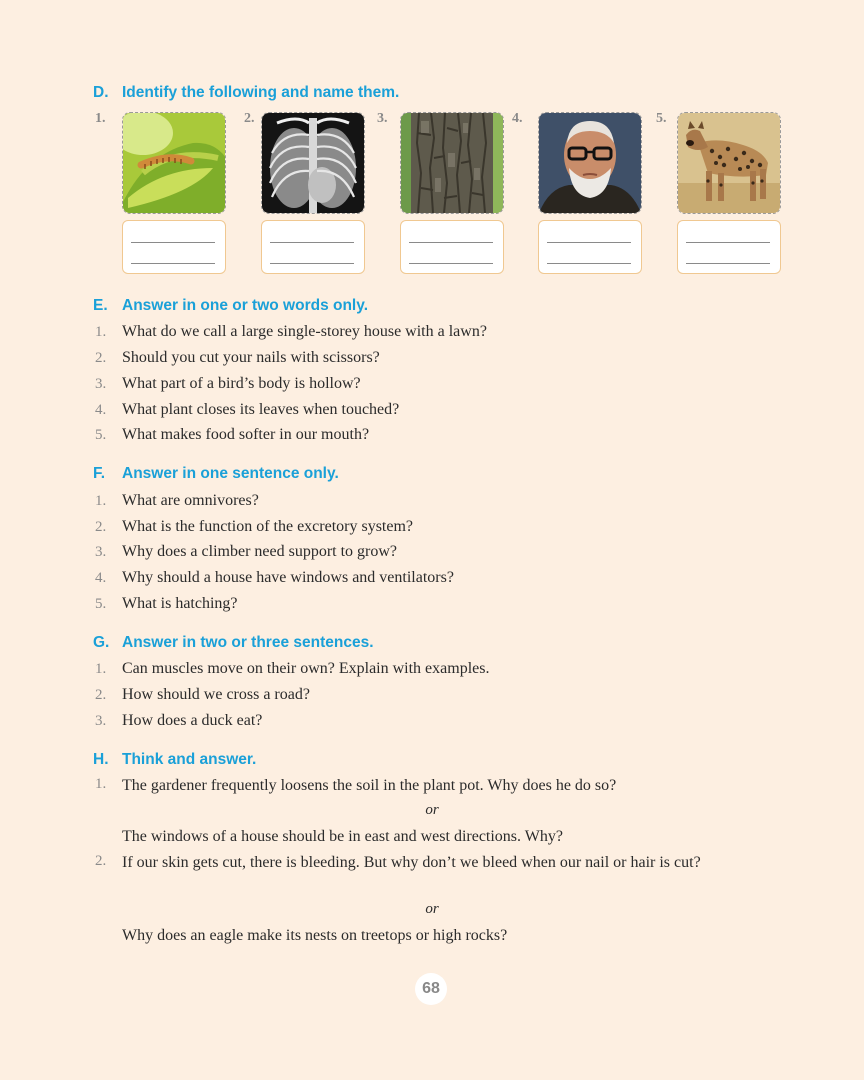 This screenshot has height=1080, width=864. I want to click on old-man-icon, so click(590, 163).